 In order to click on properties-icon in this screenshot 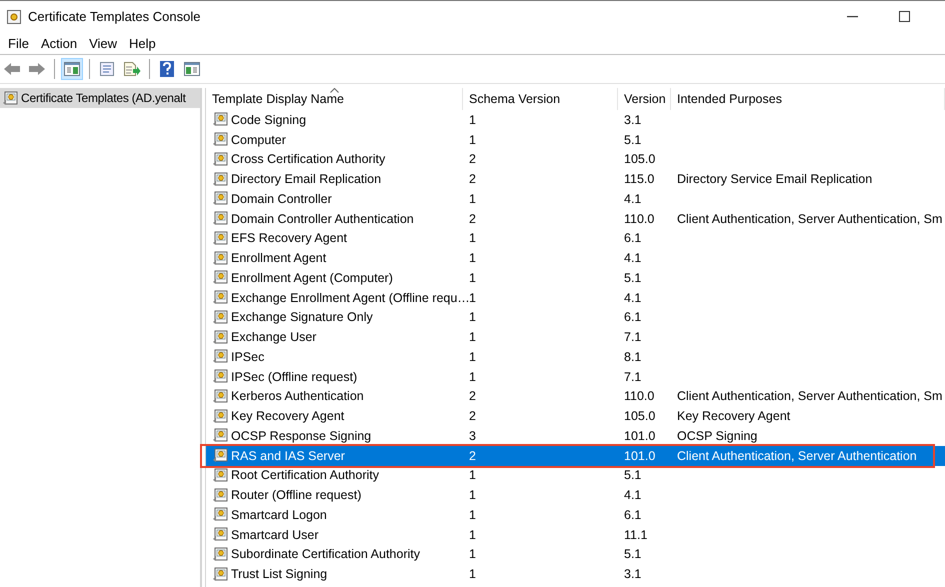, I will do `click(107, 69)`.